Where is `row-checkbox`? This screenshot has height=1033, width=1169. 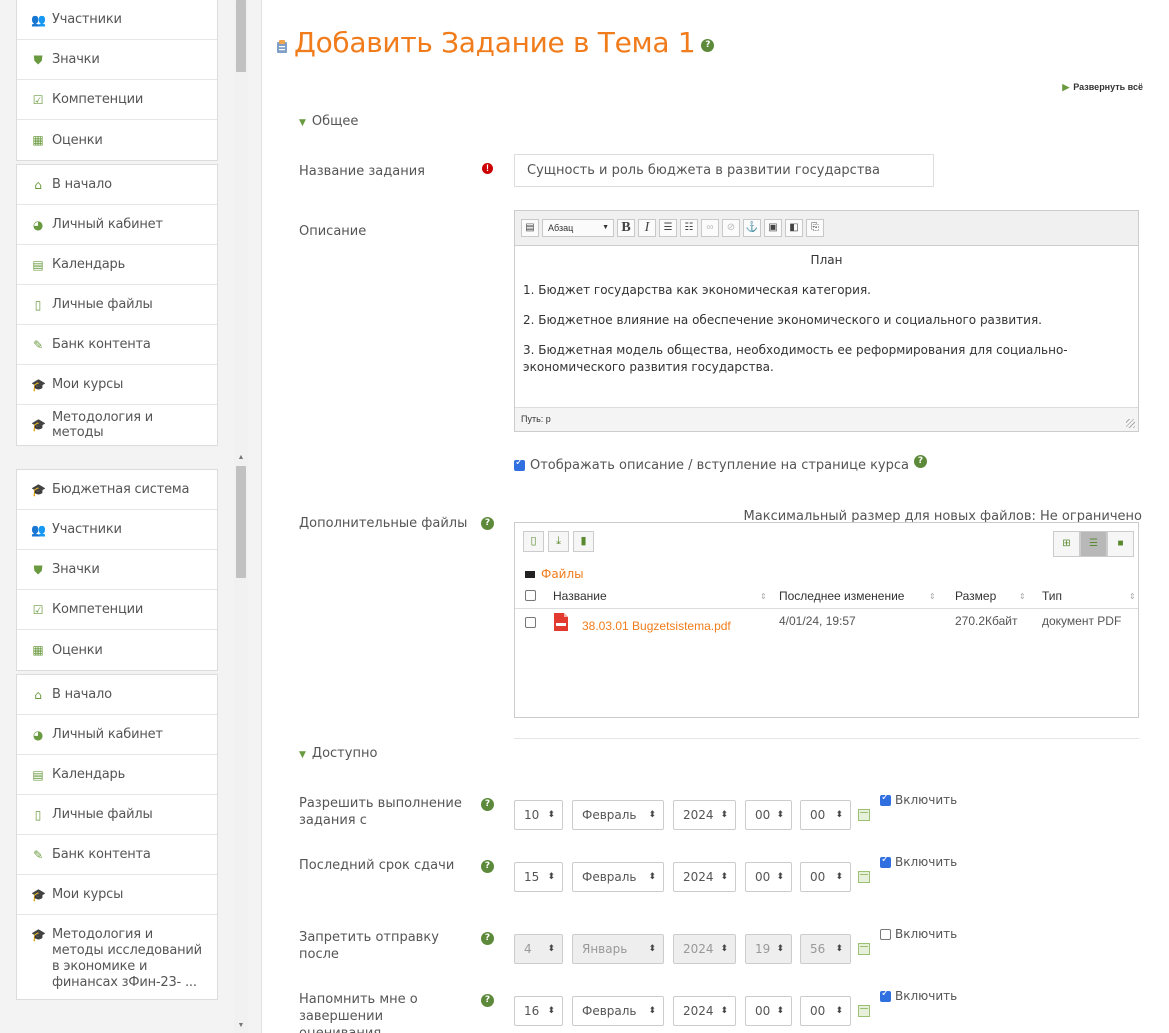
row-checkbox is located at coordinates (530, 622).